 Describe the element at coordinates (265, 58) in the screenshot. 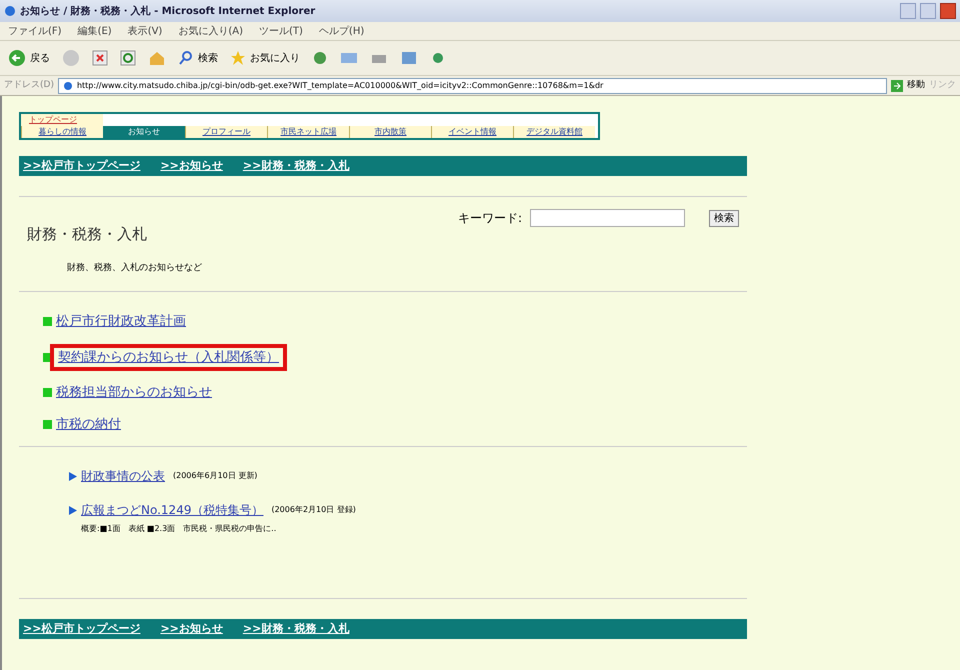

I see `favorites-button: お気に入り` at that location.